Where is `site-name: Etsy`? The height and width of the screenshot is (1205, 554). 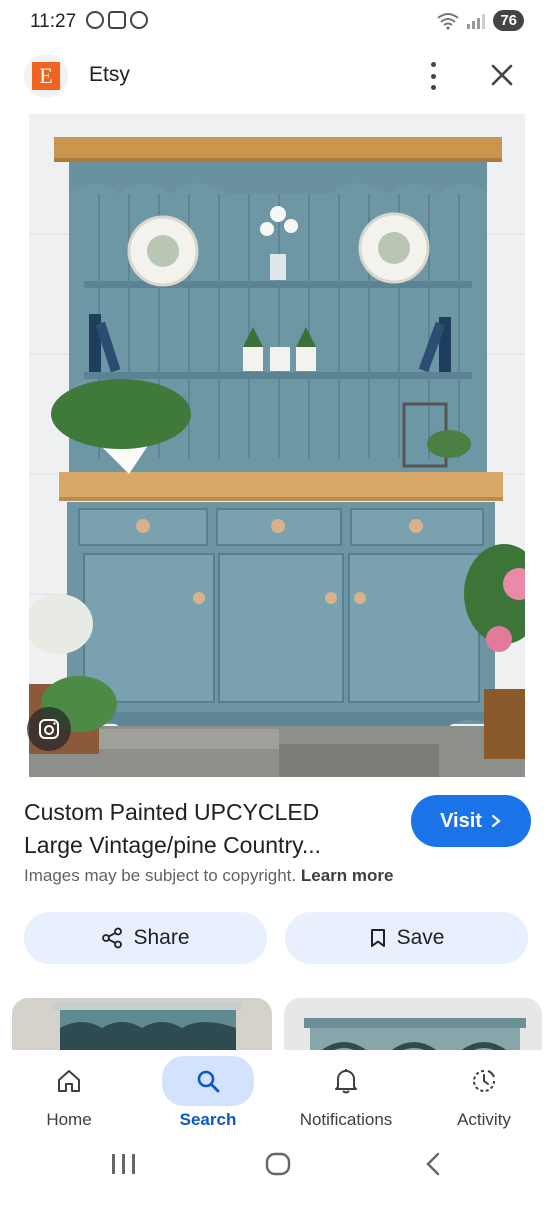
site-name: Etsy is located at coordinates (109, 75).